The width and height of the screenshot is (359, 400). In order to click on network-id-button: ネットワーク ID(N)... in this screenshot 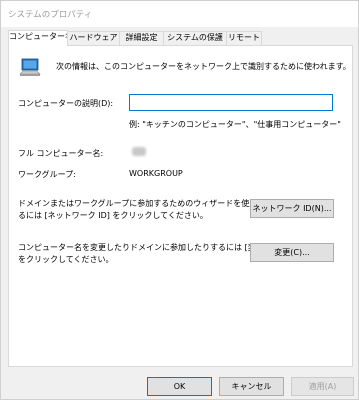, I will do `click(292, 208)`.